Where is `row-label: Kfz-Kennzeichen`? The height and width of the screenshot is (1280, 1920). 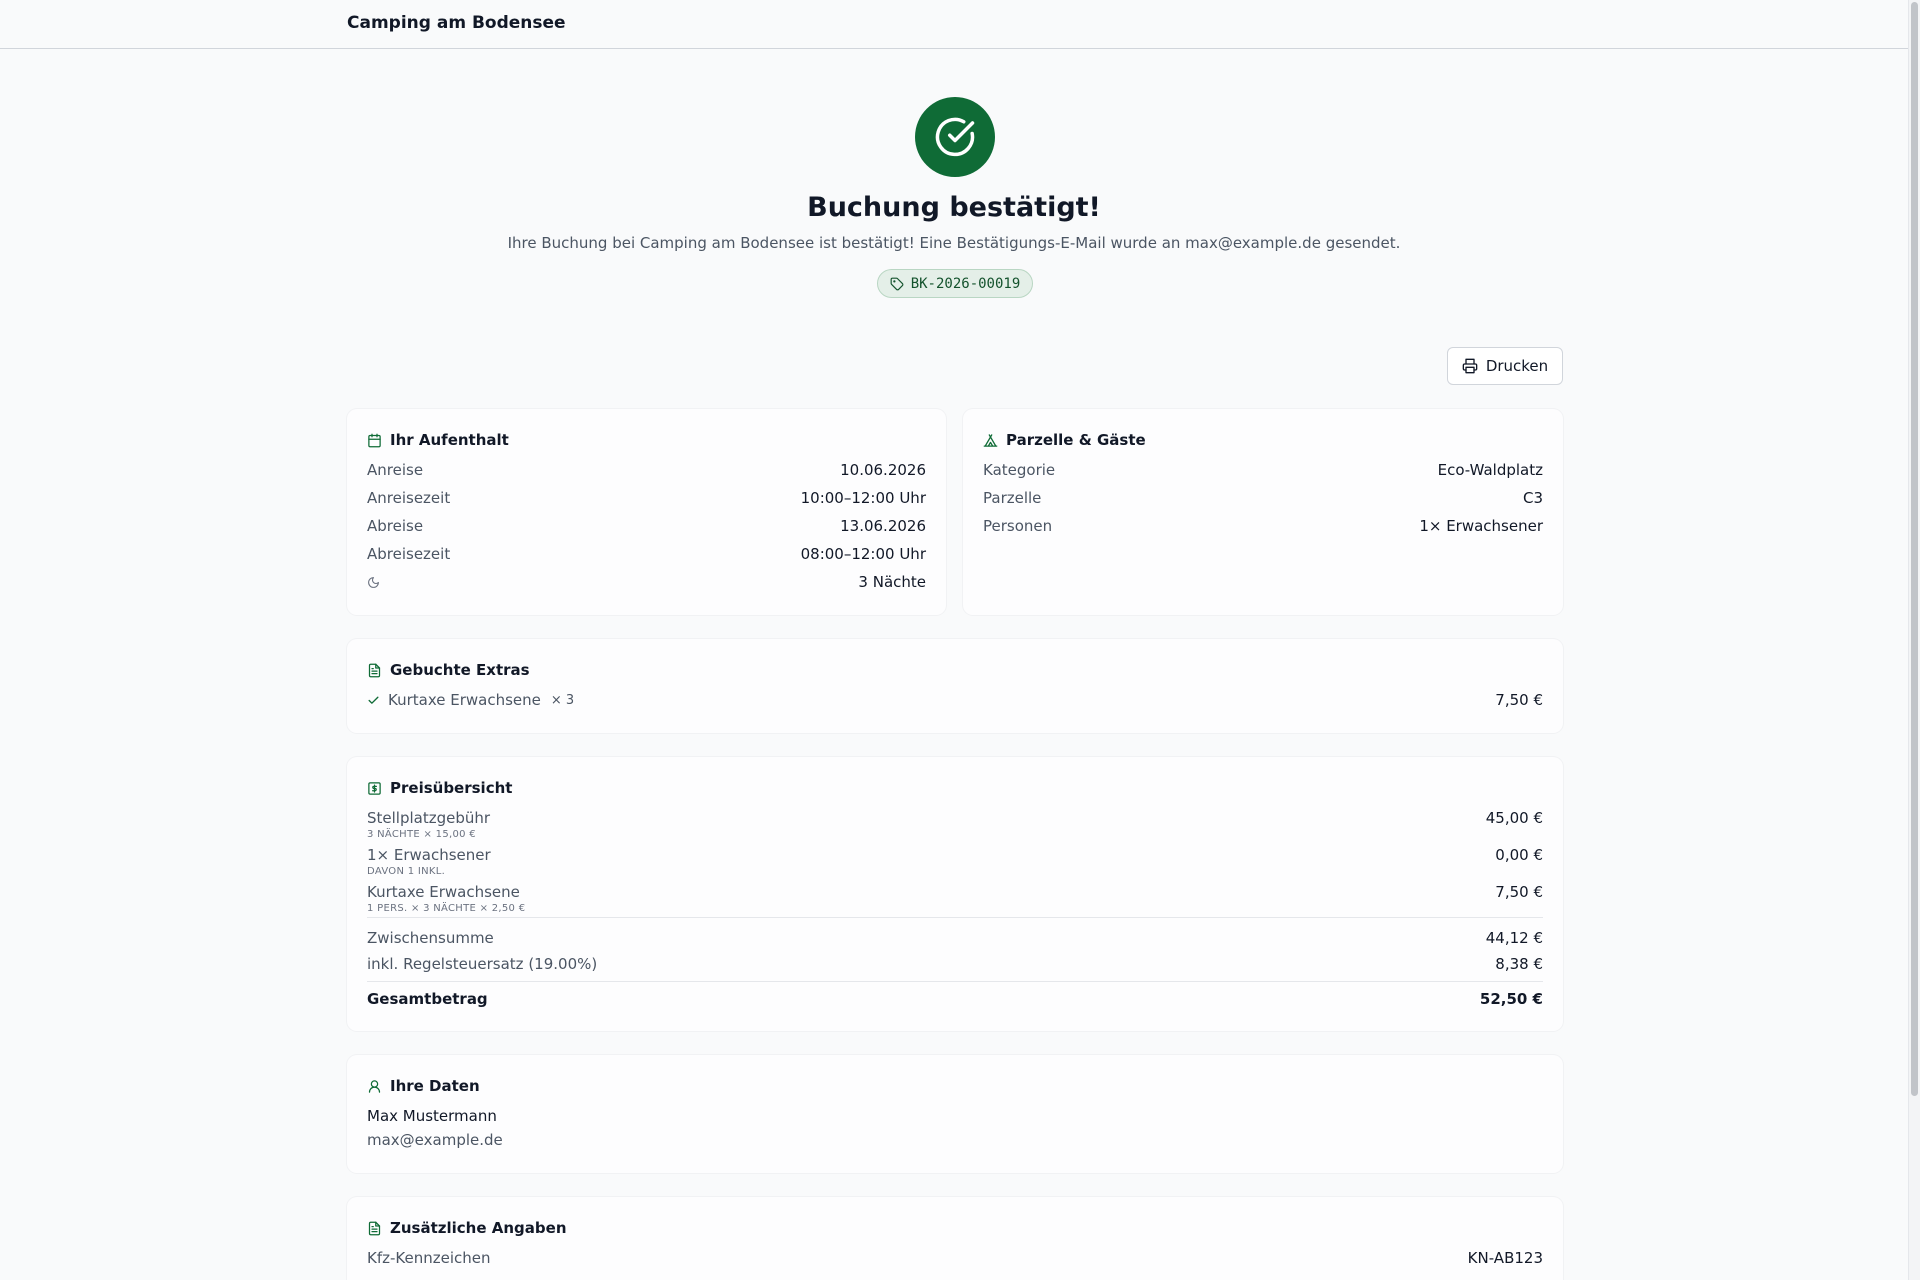
row-label: Kfz-Kennzeichen is located at coordinates (429, 1258).